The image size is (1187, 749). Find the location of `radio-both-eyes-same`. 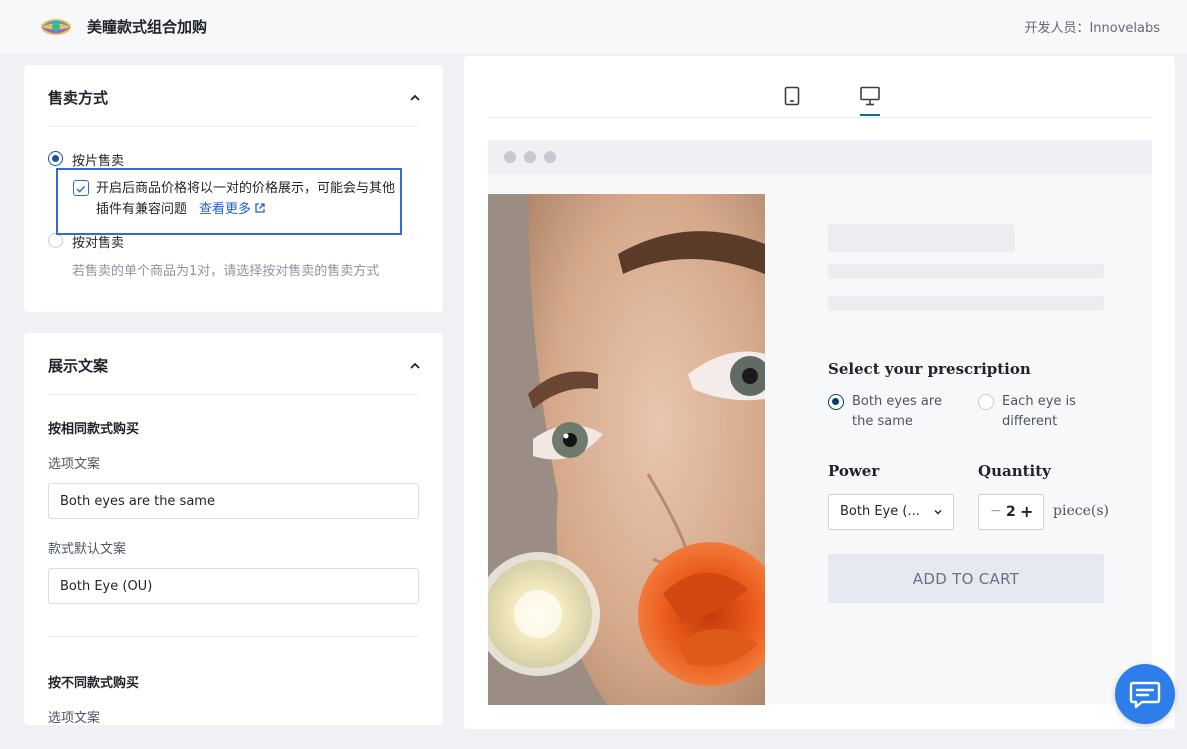

radio-both-eyes-same is located at coordinates (836, 402).